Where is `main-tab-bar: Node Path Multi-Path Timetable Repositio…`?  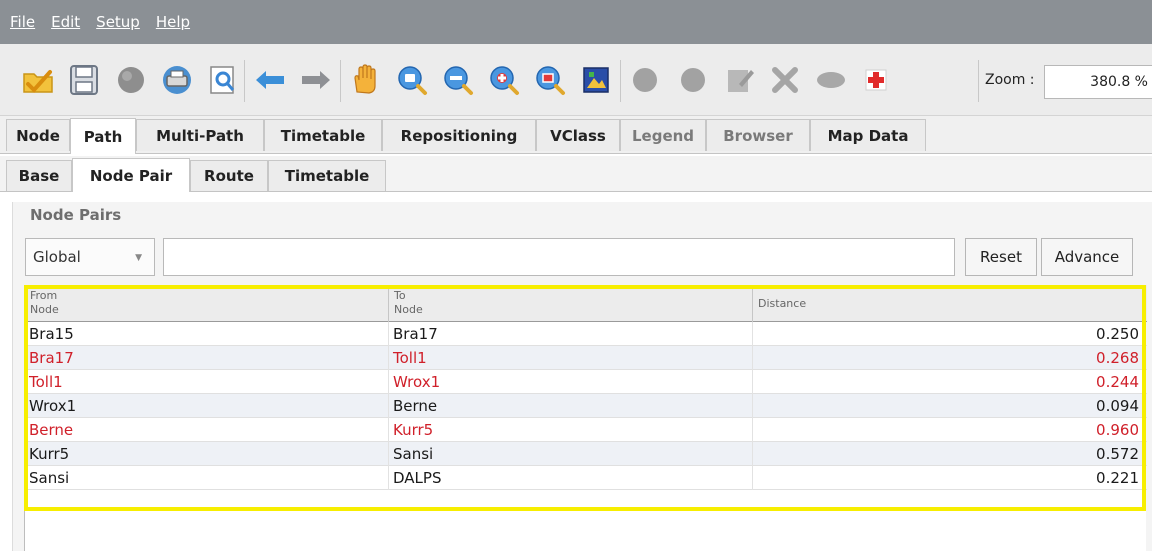
main-tab-bar: Node Path Multi-Path Timetable Repositio… is located at coordinates (576, 135).